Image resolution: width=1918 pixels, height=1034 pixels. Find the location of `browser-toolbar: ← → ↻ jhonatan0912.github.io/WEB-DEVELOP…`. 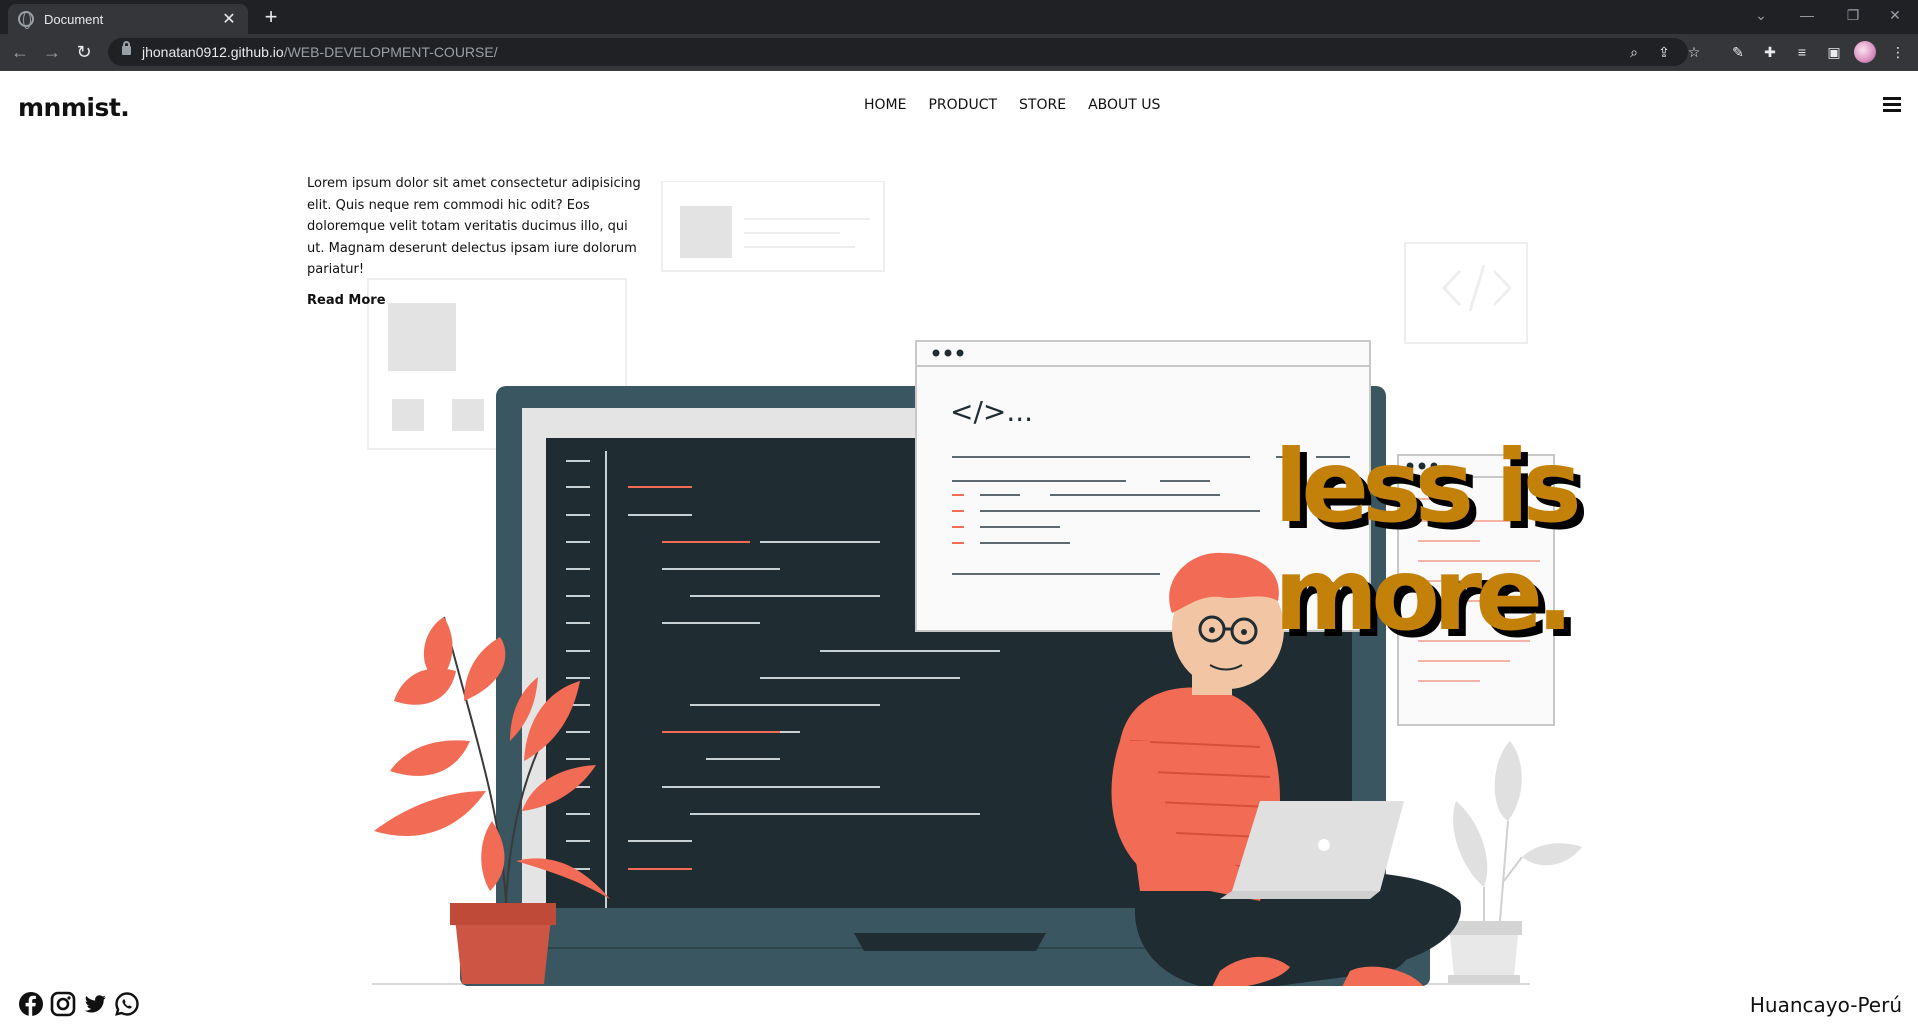

browser-toolbar: ← → ↻ jhonatan0912.github.io/WEB-DEVELOP… is located at coordinates (959, 52).